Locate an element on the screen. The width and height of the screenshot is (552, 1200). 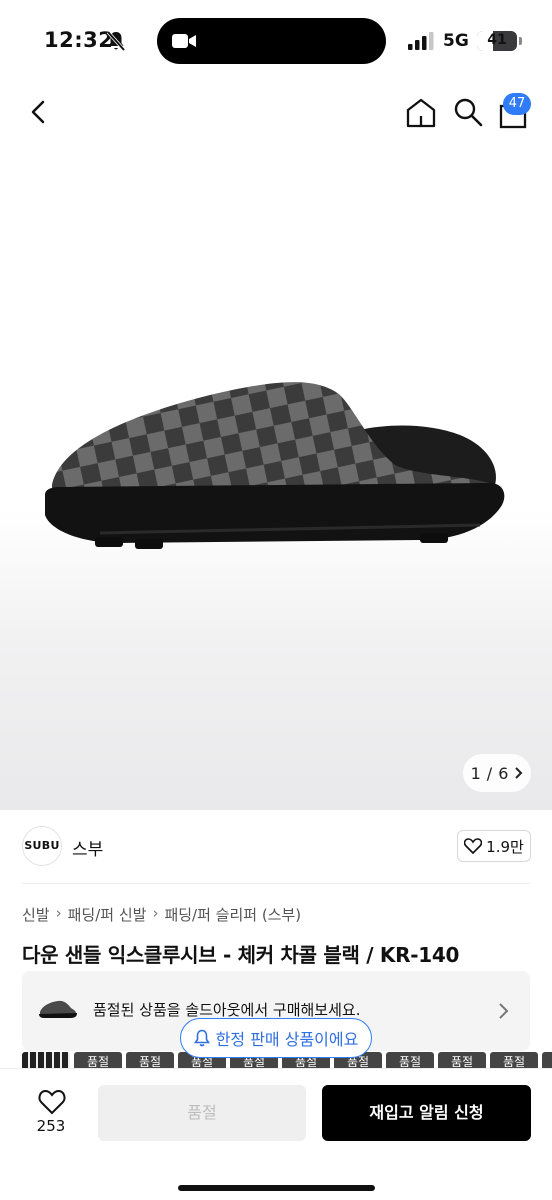
cart-count-badge: 47 is located at coordinates (517, 104).